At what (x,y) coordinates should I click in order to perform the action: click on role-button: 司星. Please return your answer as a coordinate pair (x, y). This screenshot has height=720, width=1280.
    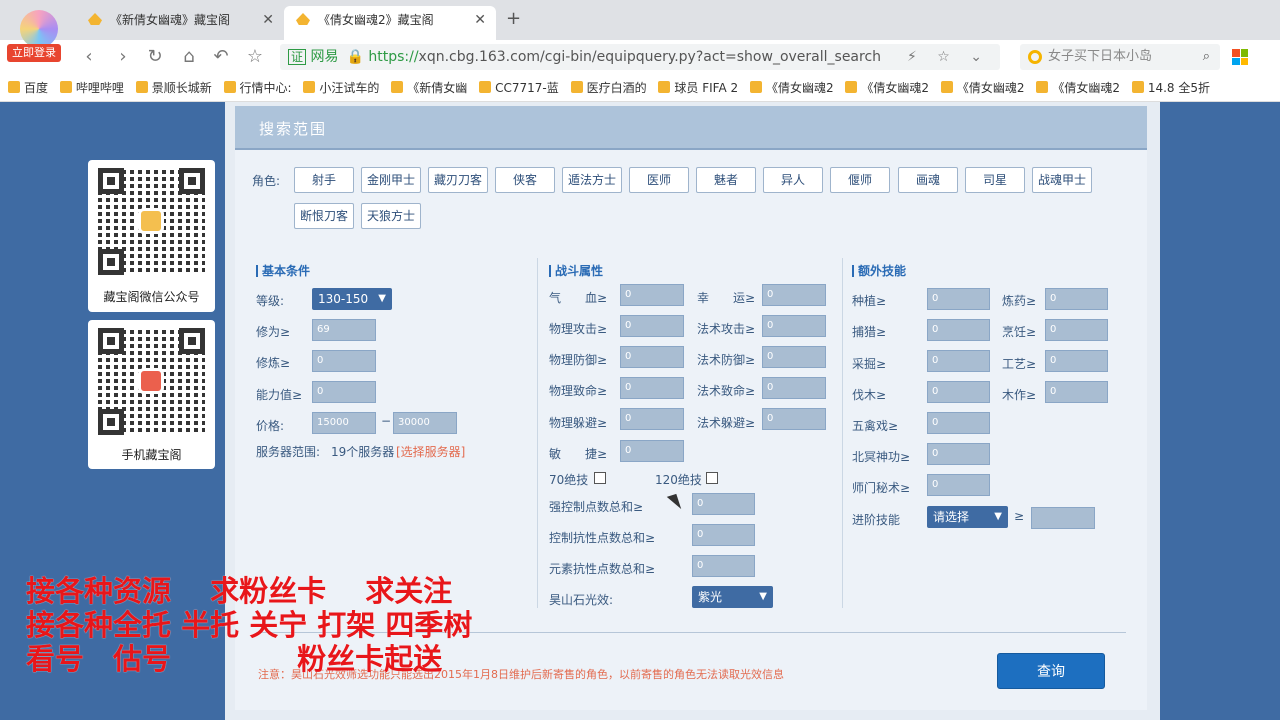
    Looking at the image, I should click on (995, 180).